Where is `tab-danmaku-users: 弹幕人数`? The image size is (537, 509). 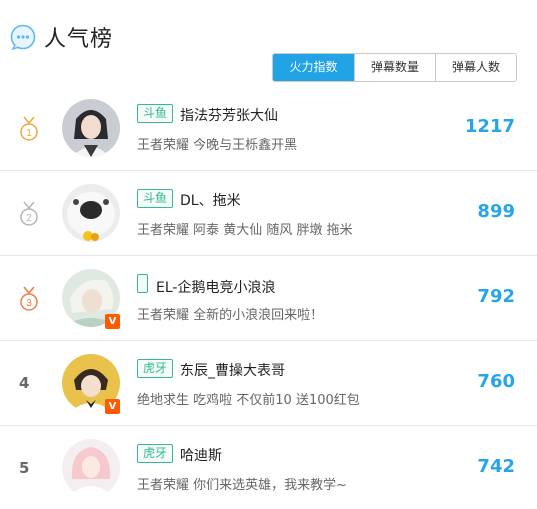
tab-danmaku-users: 弹幕人数 is located at coordinates (475, 67).